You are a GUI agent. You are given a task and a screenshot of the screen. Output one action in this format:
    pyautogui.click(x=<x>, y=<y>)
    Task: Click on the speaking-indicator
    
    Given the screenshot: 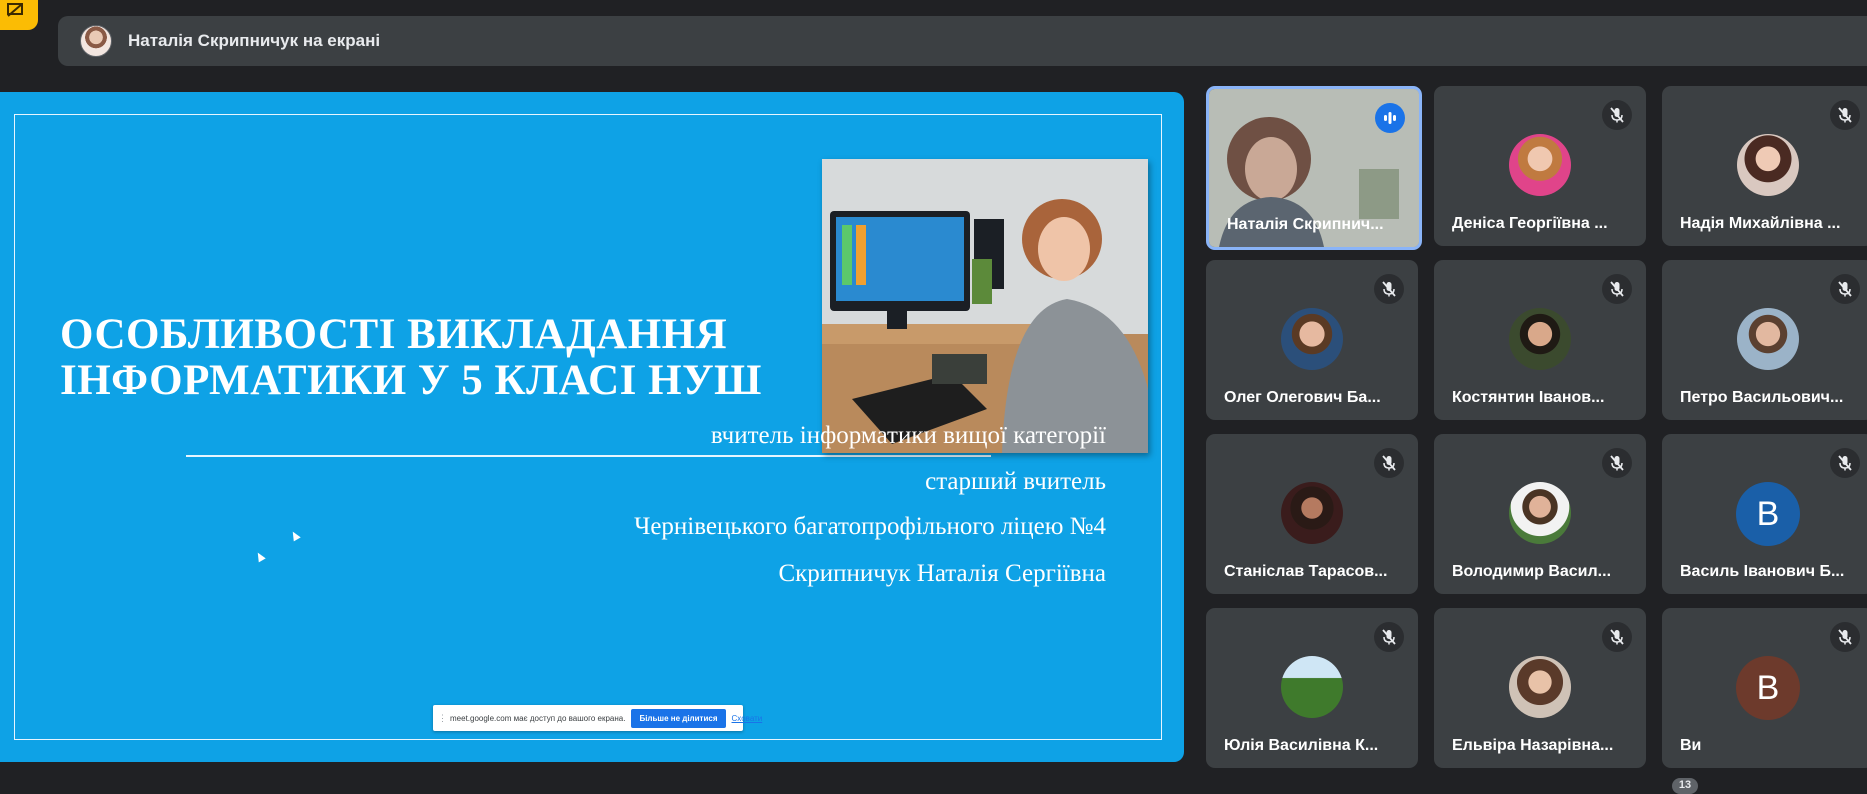 What is the action you would take?
    pyautogui.click(x=1390, y=118)
    